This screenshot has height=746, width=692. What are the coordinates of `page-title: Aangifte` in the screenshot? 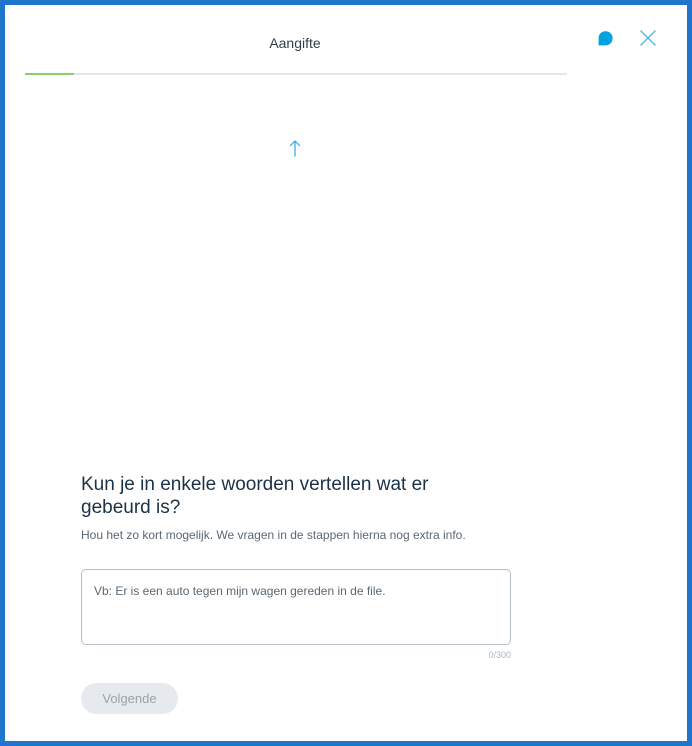 It's located at (295, 43).